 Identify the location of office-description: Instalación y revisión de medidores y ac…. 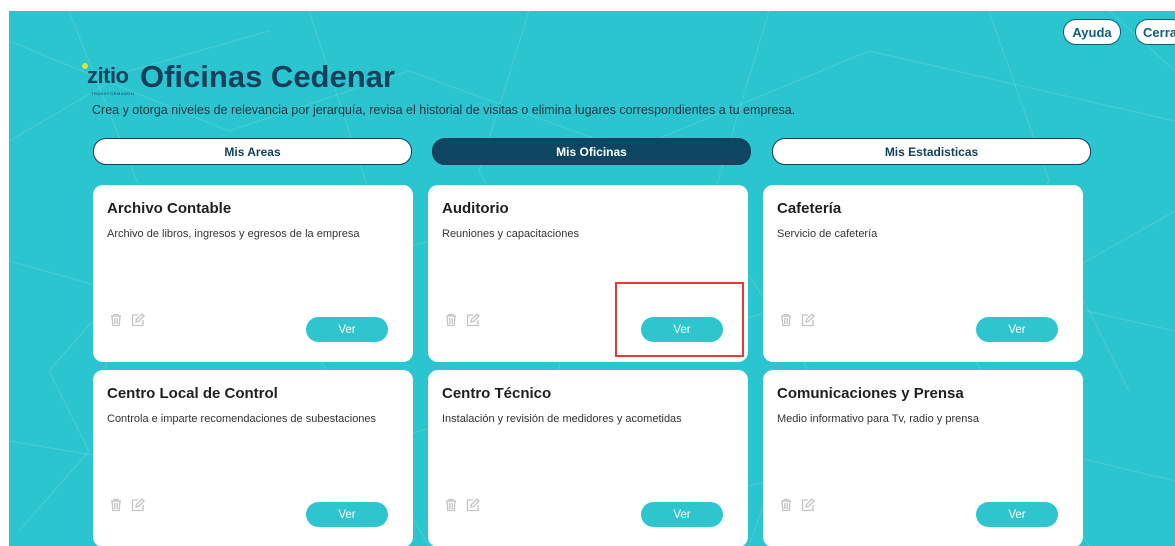
(562, 419).